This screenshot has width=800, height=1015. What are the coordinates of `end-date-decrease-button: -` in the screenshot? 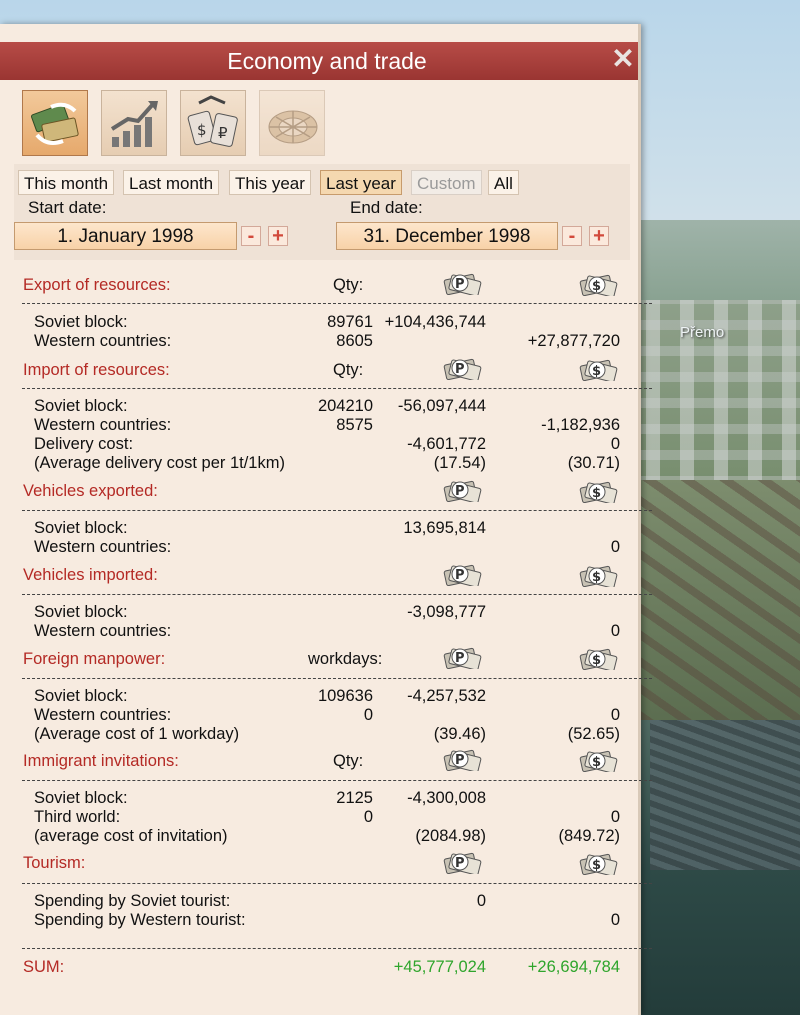 It's located at (572, 236).